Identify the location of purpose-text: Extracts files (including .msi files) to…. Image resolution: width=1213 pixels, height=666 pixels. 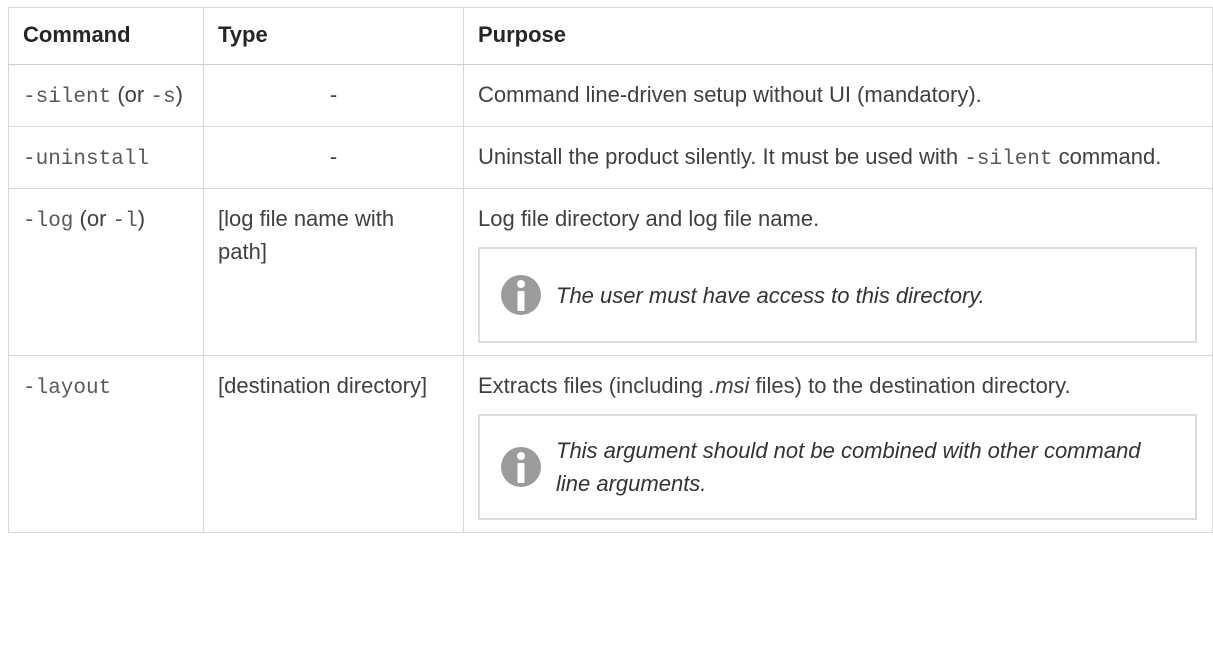
(838, 385).